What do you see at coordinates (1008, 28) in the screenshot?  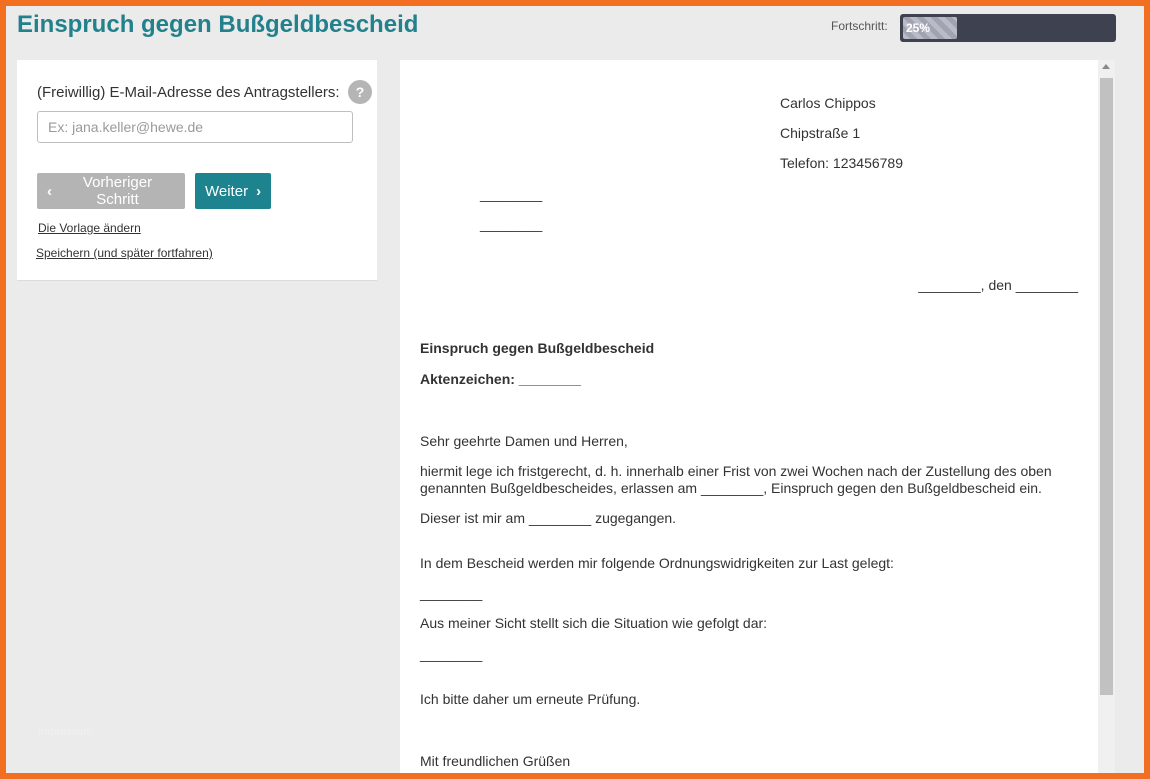 I see `progress-bar: 25%` at bounding box center [1008, 28].